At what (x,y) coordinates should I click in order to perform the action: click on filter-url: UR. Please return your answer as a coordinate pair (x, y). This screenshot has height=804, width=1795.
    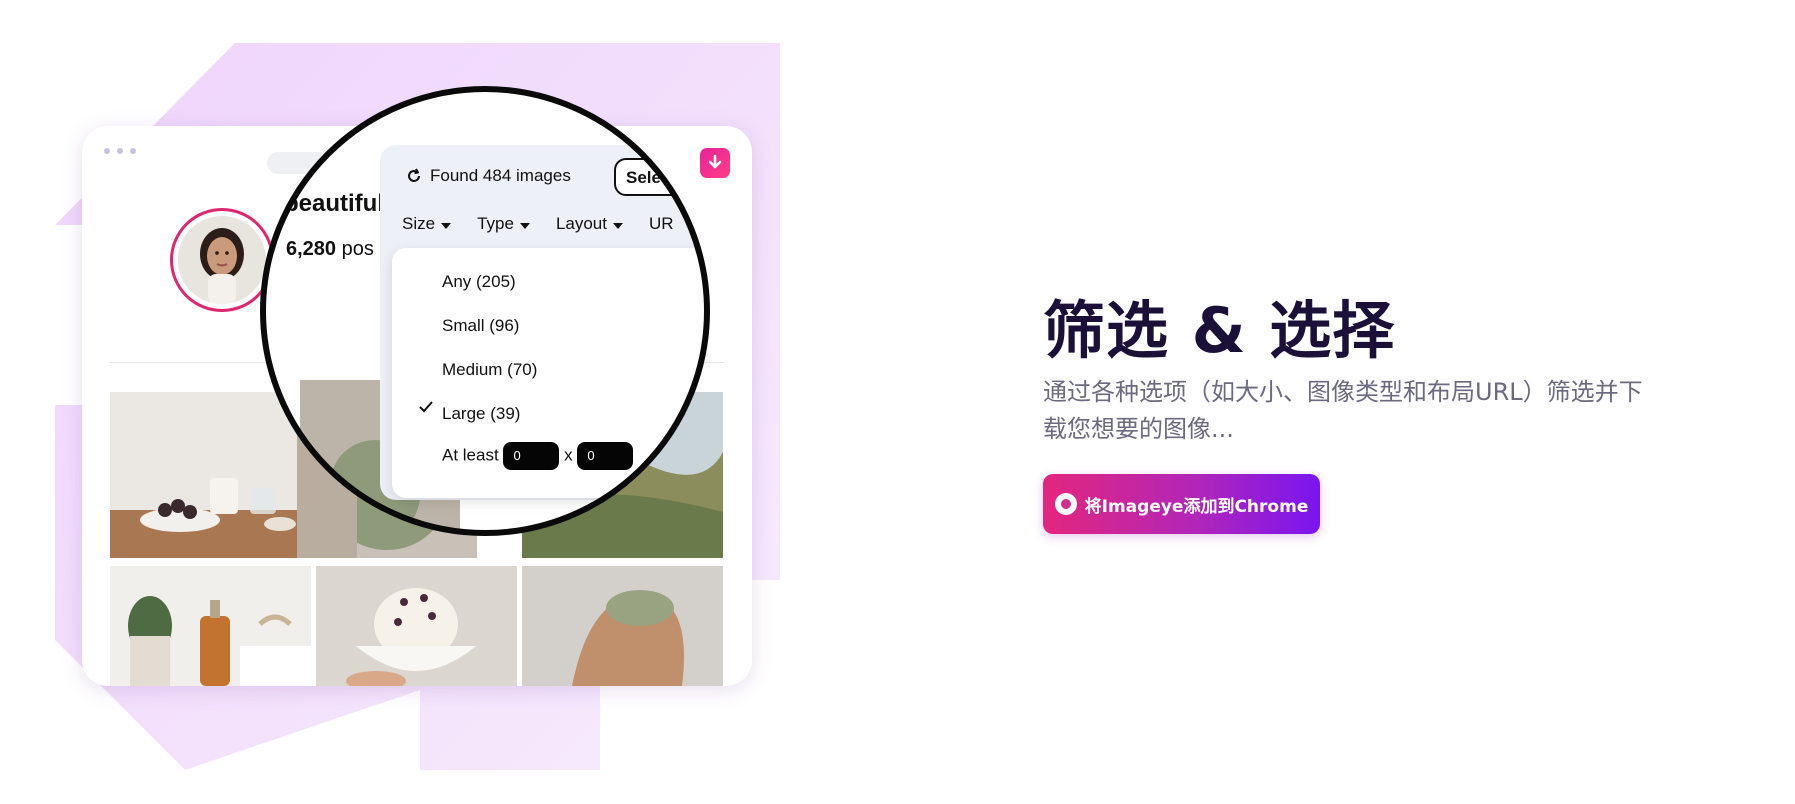
    Looking at the image, I should click on (661, 224).